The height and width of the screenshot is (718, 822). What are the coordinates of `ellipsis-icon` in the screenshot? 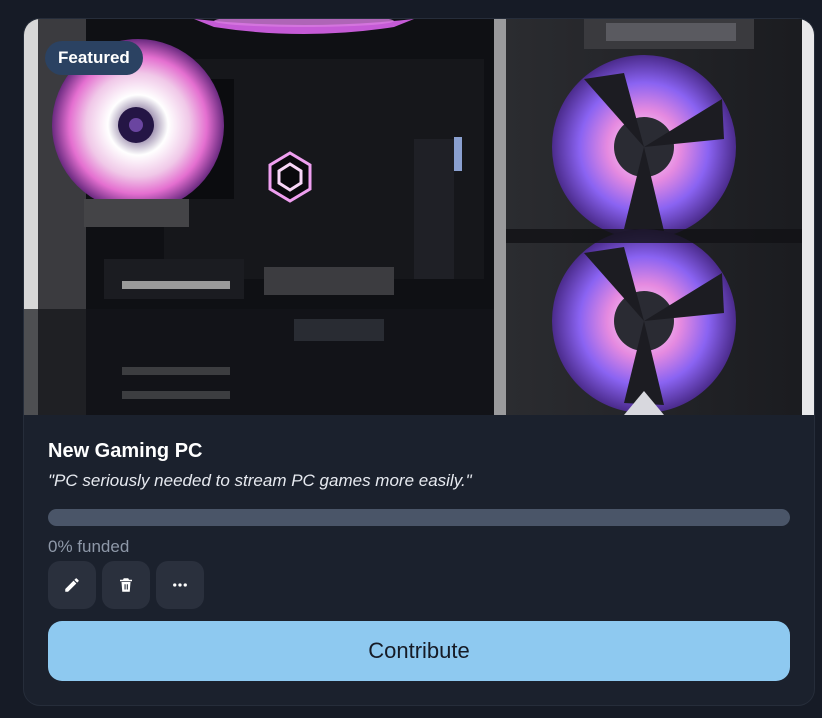 It's located at (180, 585).